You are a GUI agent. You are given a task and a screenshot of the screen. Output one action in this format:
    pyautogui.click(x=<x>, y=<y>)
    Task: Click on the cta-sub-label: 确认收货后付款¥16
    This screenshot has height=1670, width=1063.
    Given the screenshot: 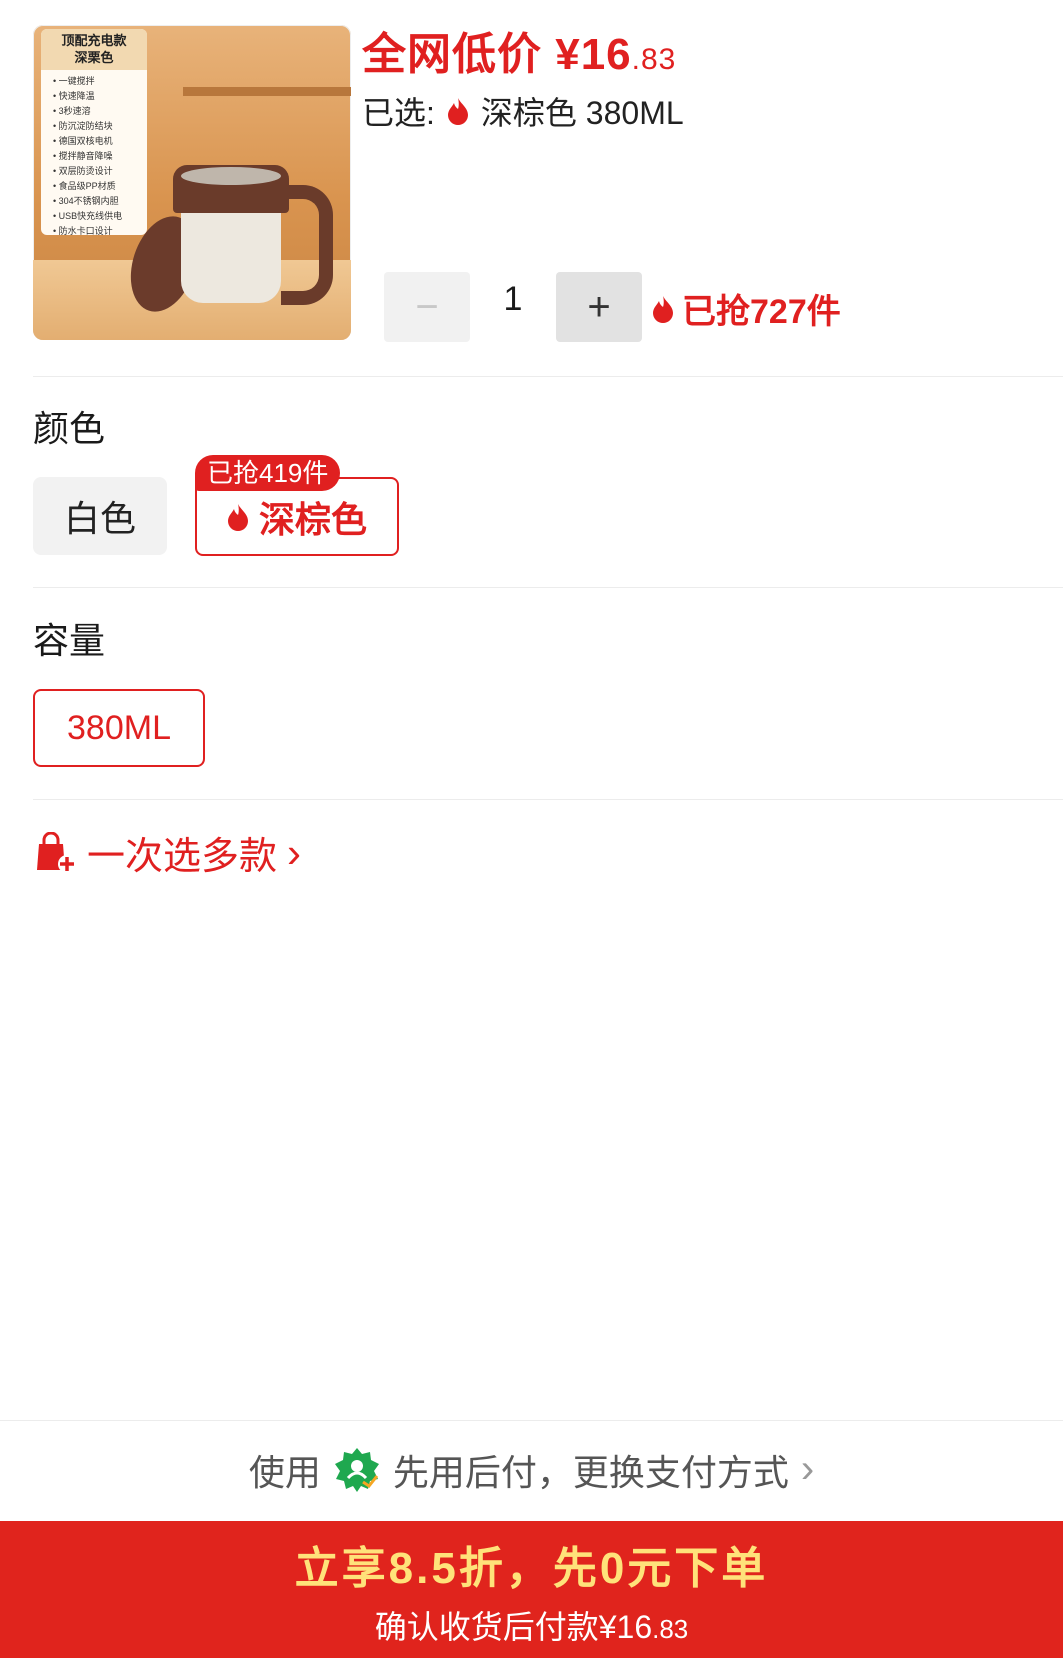 What is the action you would take?
    pyautogui.click(x=513, y=1626)
    